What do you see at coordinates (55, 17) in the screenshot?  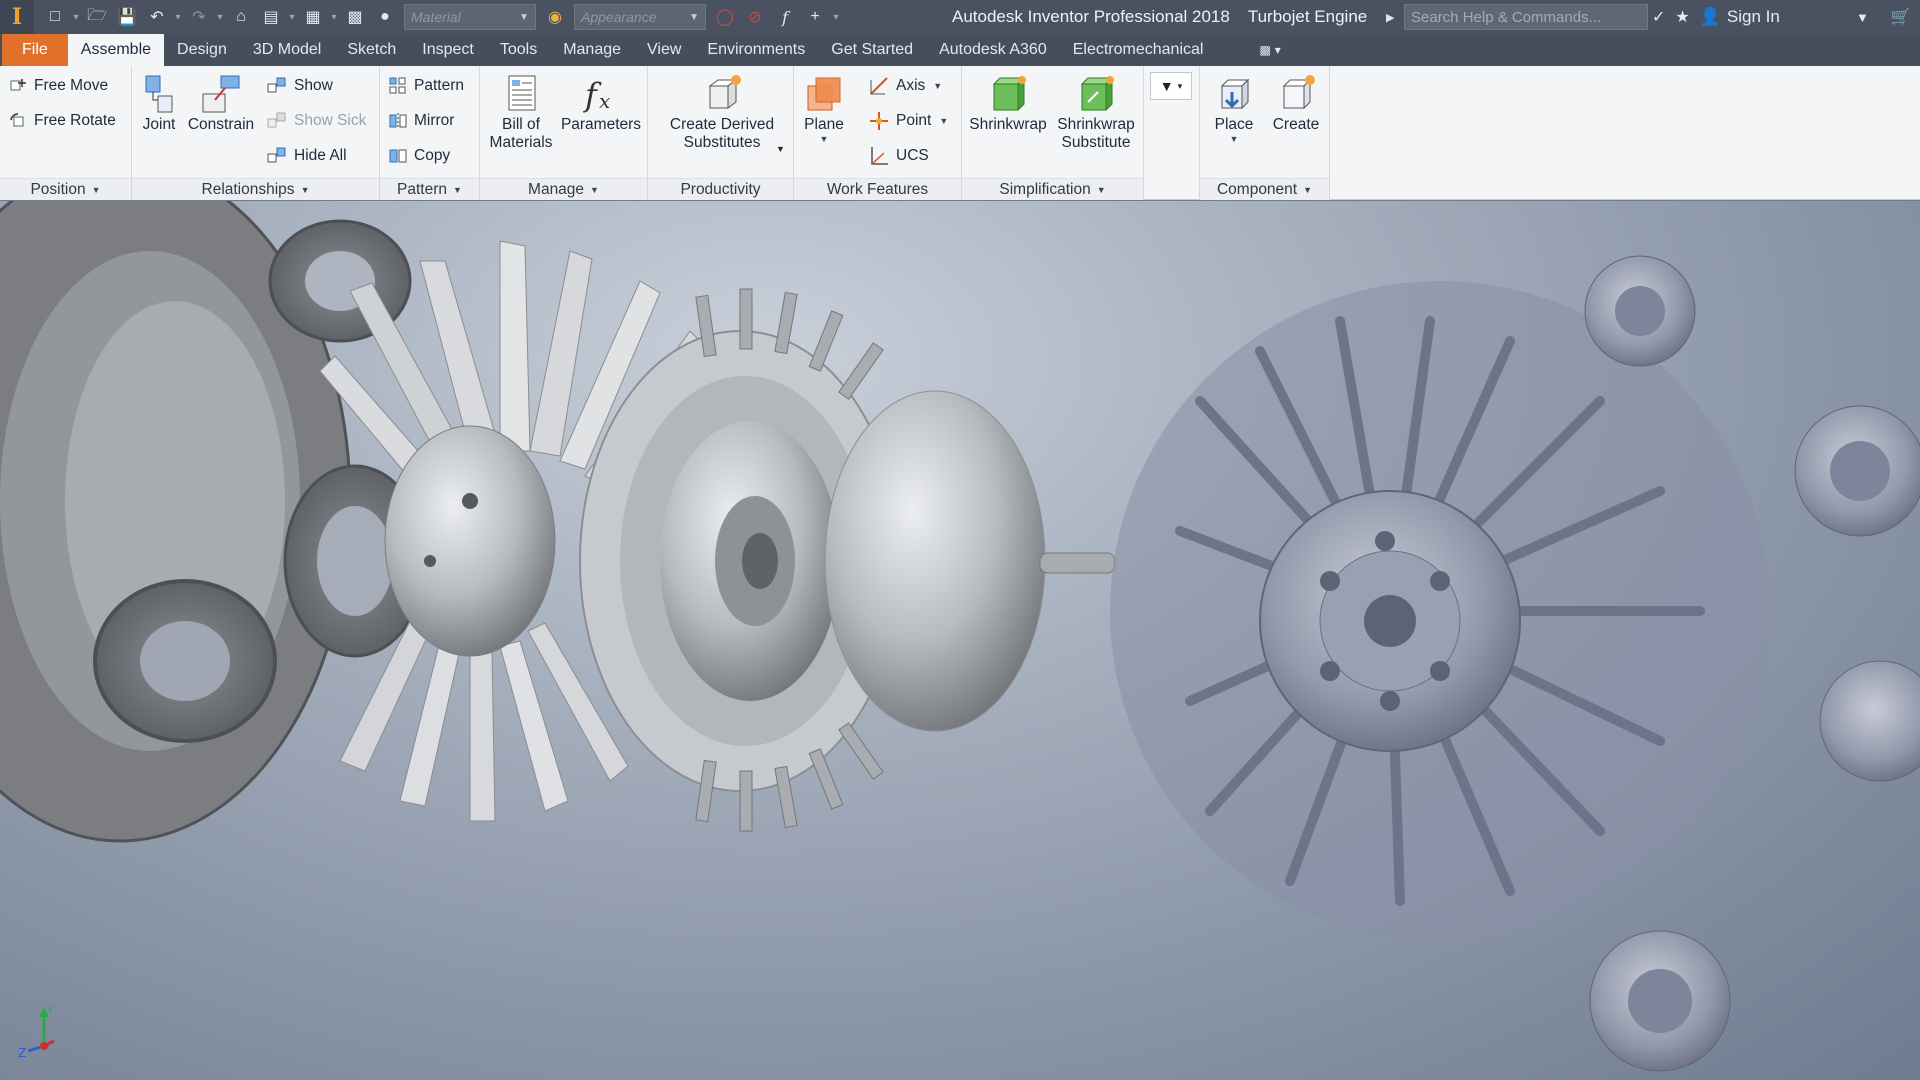 I see `new-icon: □` at bounding box center [55, 17].